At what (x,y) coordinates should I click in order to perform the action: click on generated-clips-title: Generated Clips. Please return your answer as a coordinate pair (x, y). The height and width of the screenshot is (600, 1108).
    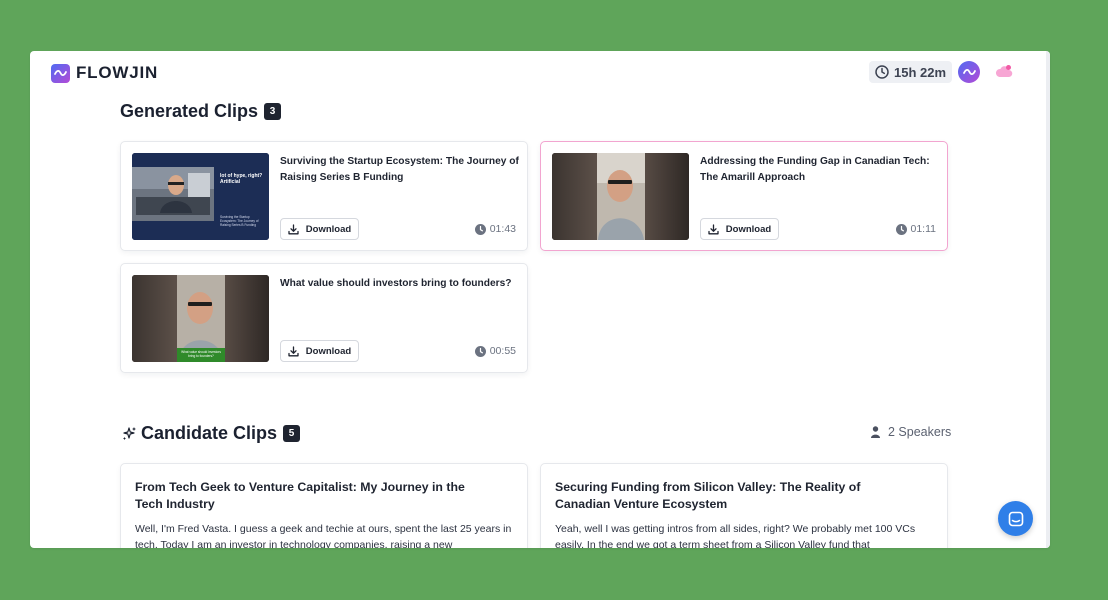
    Looking at the image, I should click on (189, 111).